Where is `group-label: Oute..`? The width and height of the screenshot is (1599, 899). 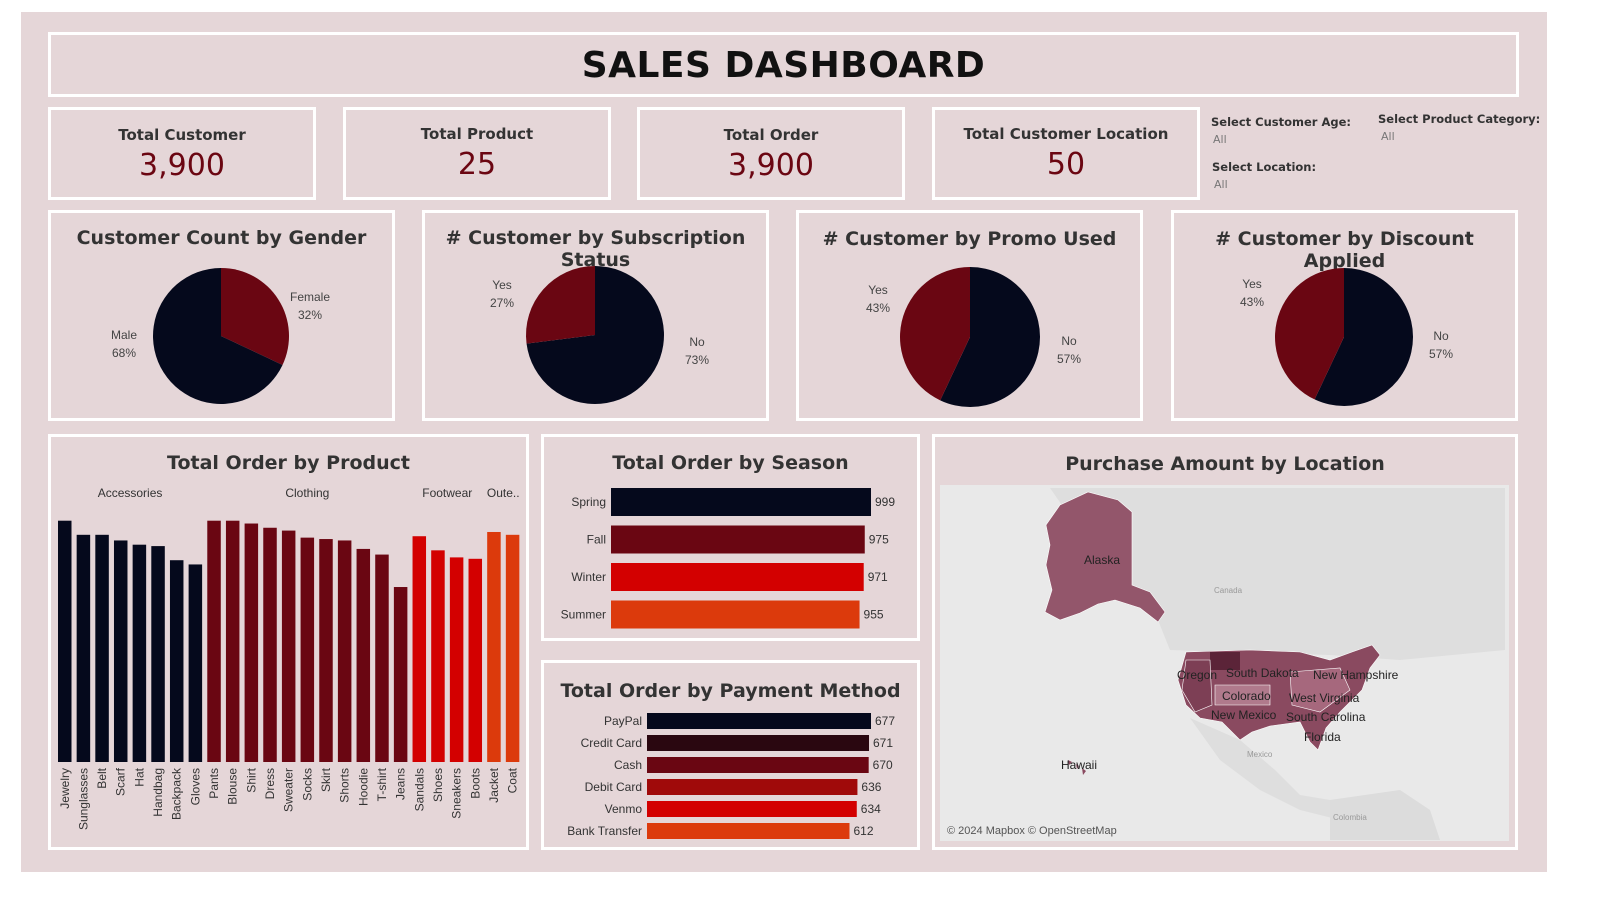
group-label: Oute.. is located at coordinates (503, 493).